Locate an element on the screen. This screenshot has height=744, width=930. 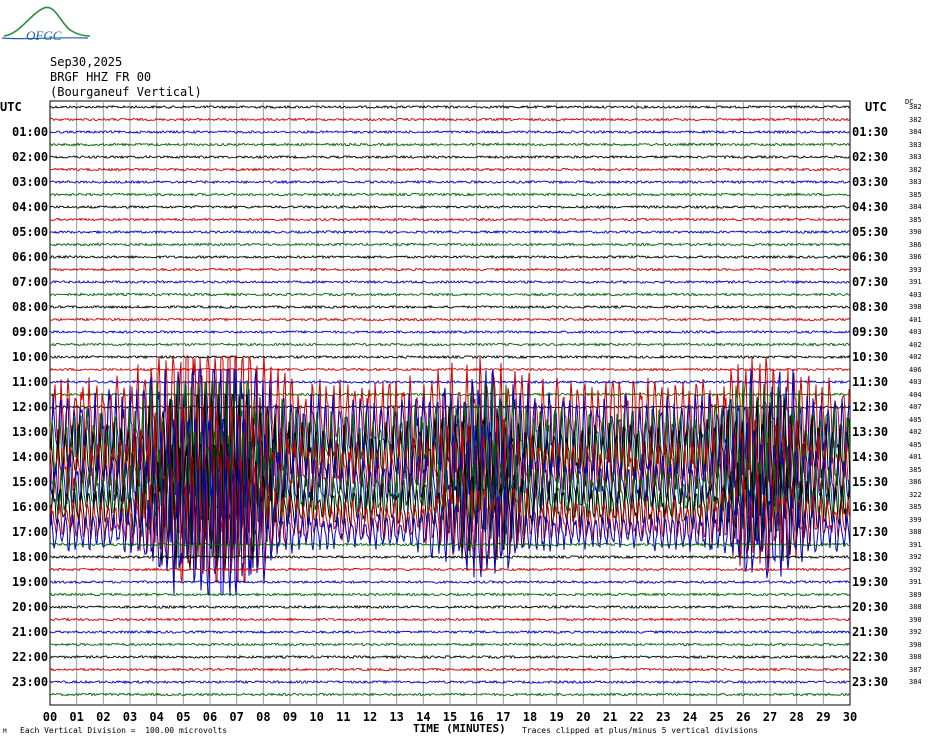
x-tick-label: 12 is located at coordinates (370, 717).